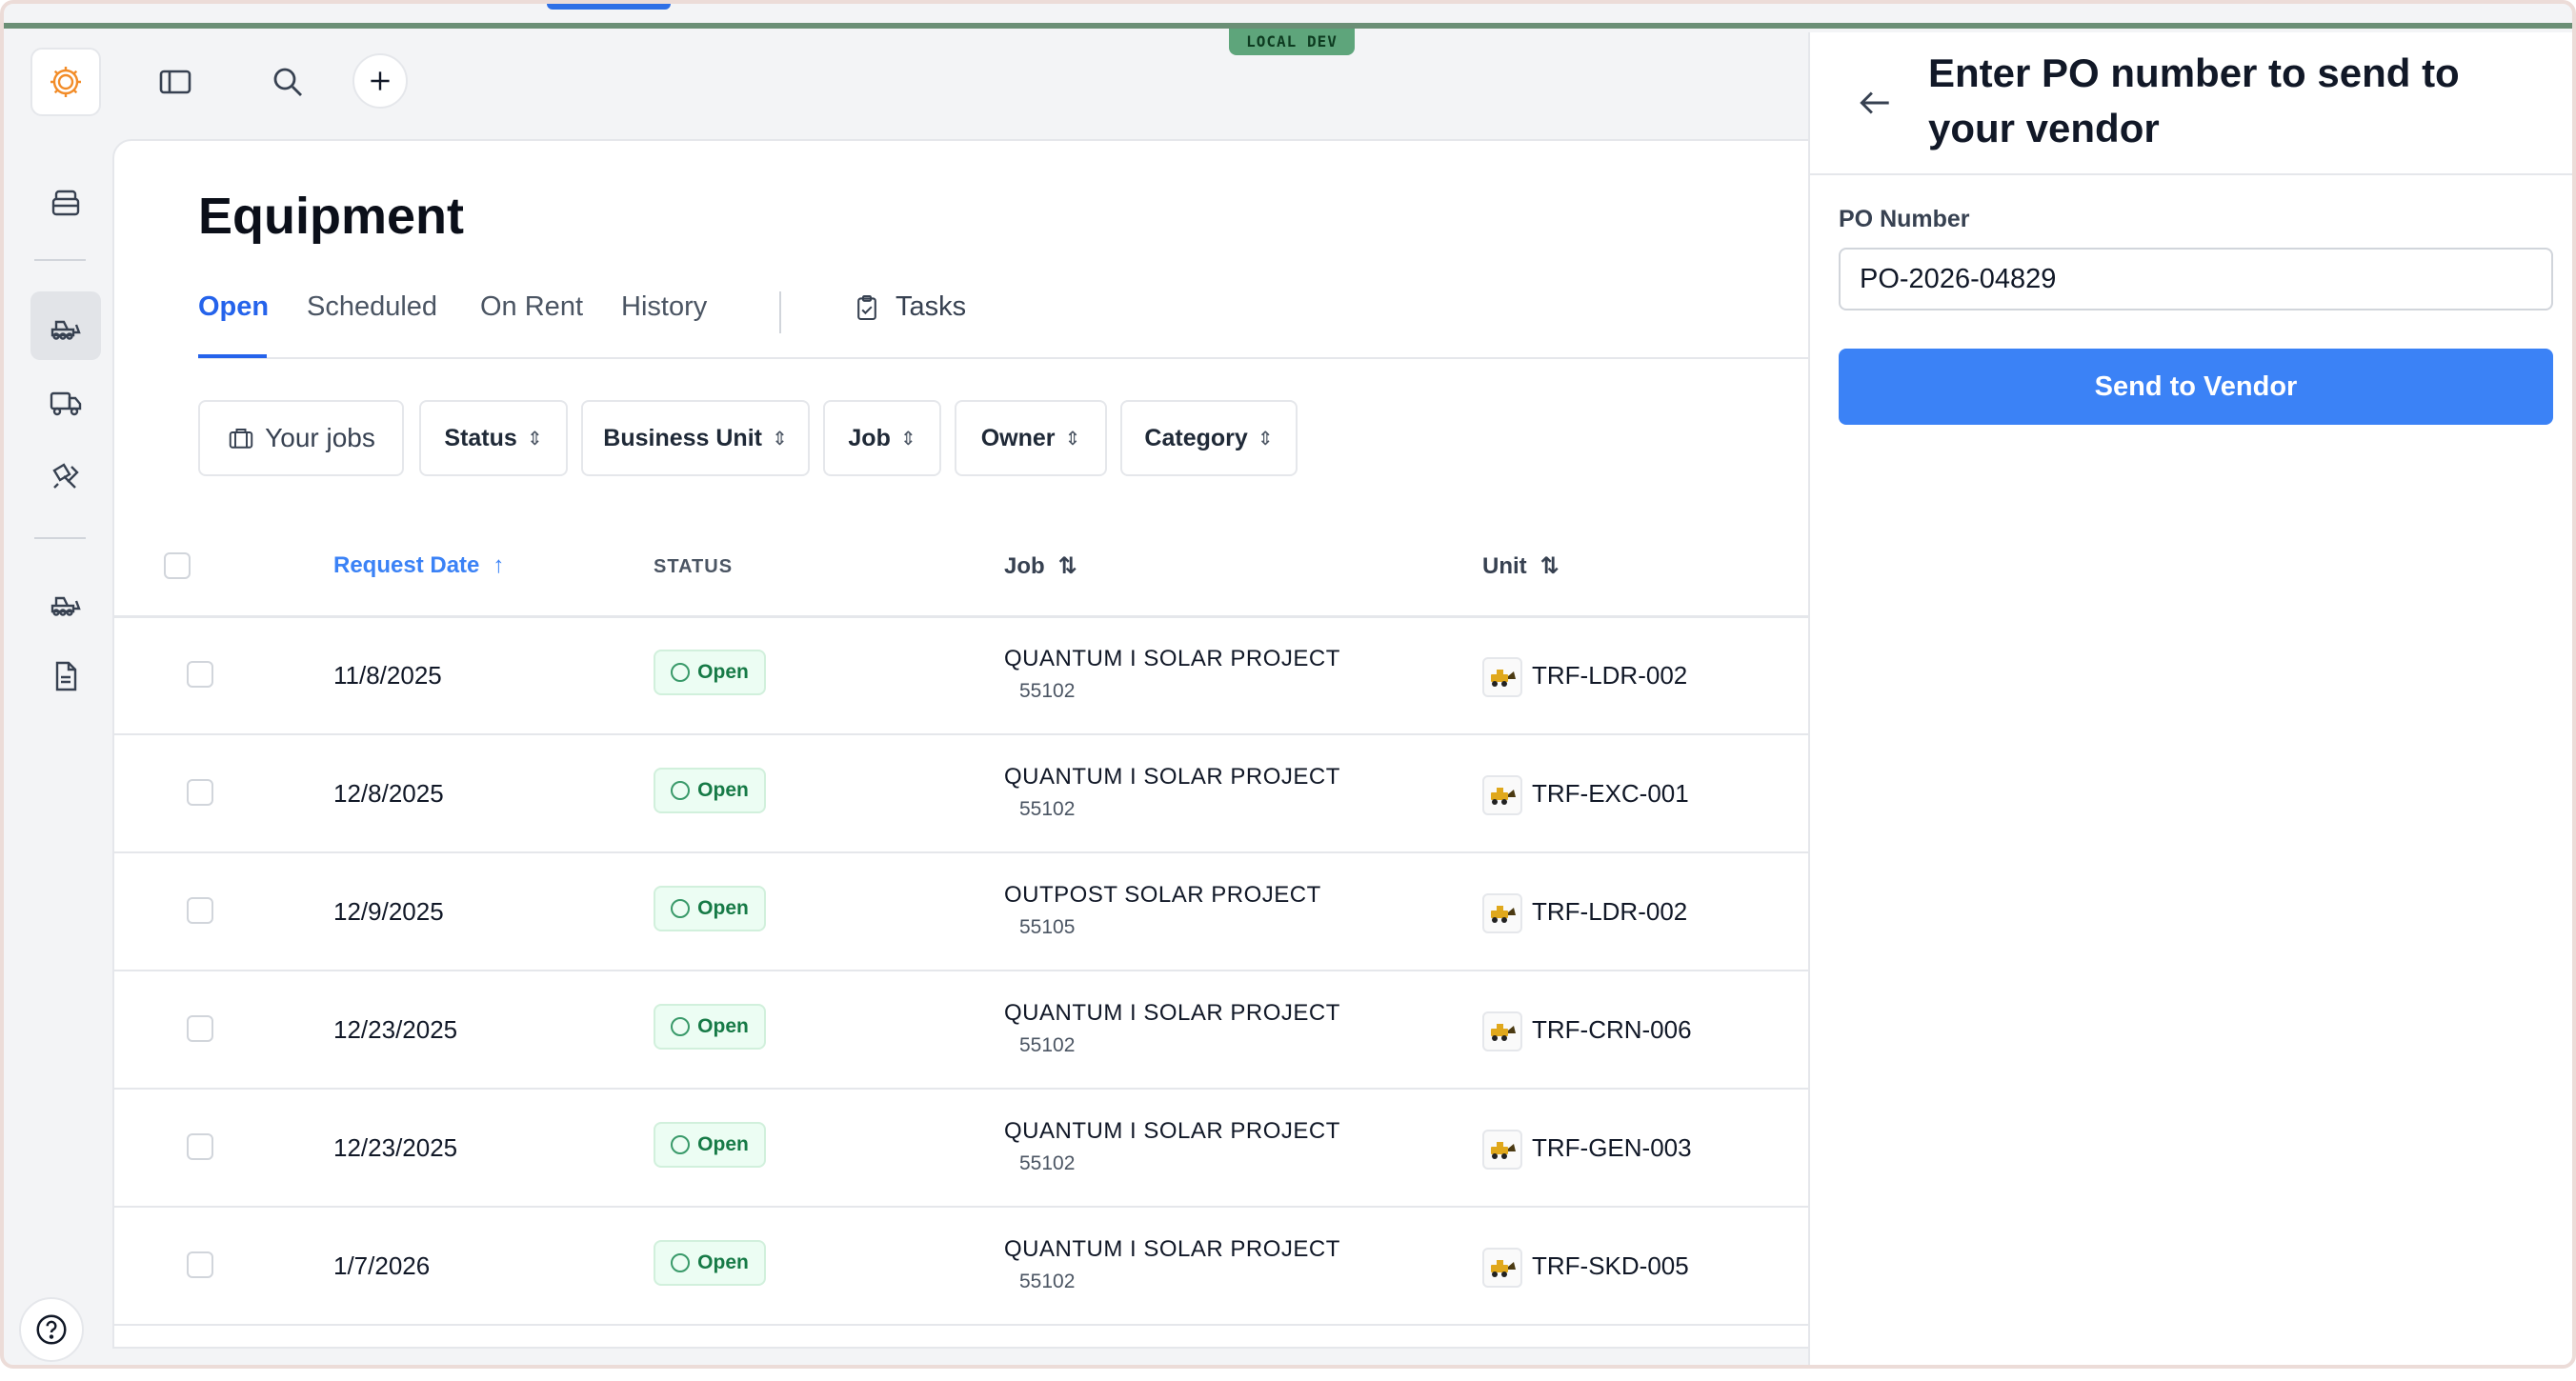 Image resolution: width=2576 pixels, height=1381 pixels. What do you see at coordinates (1292, 42) in the screenshot?
I see `environment-badge: LOCAL DEV` at bounding box center [1292, 42].